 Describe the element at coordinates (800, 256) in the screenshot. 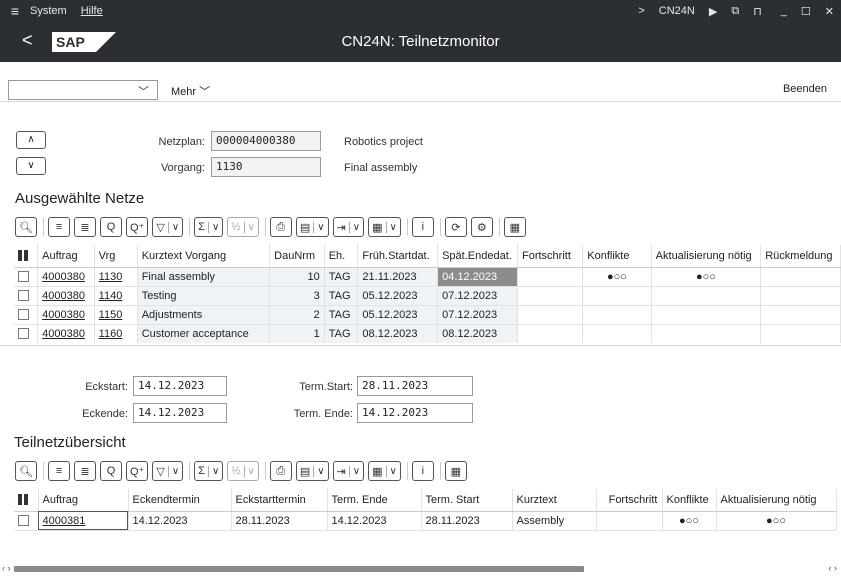

I see `column-header: Rückmeldung` at that location.